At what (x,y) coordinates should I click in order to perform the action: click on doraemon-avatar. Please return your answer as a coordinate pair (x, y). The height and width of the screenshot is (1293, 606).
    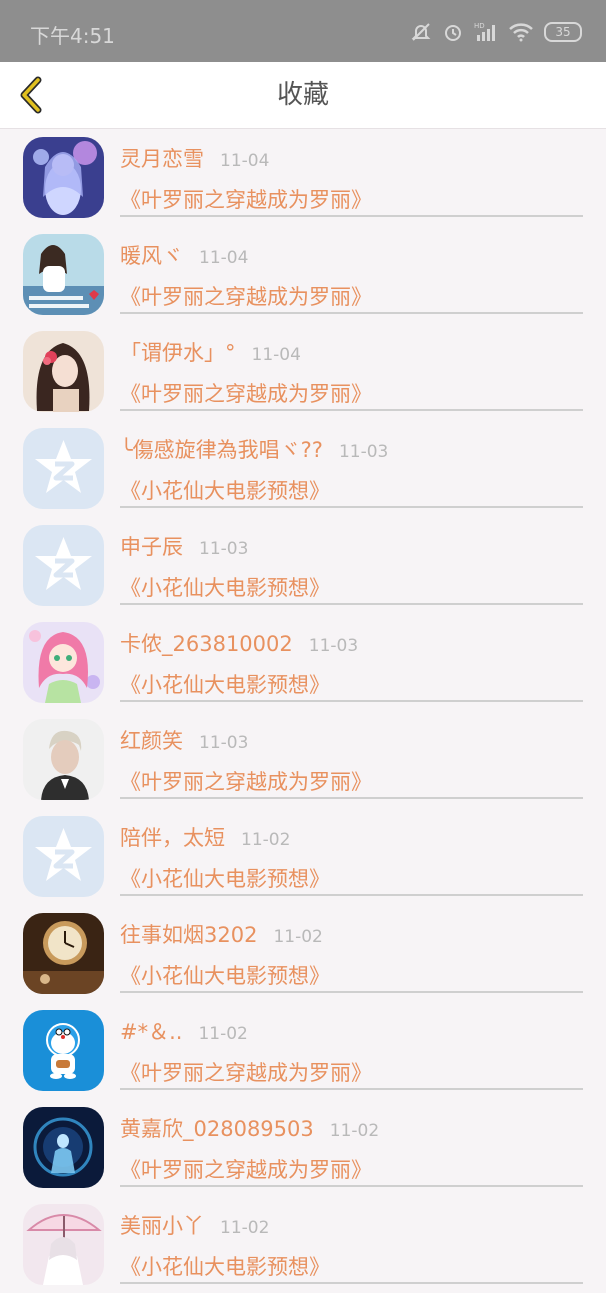
    Looking at the image, I should click on (63, 1050).